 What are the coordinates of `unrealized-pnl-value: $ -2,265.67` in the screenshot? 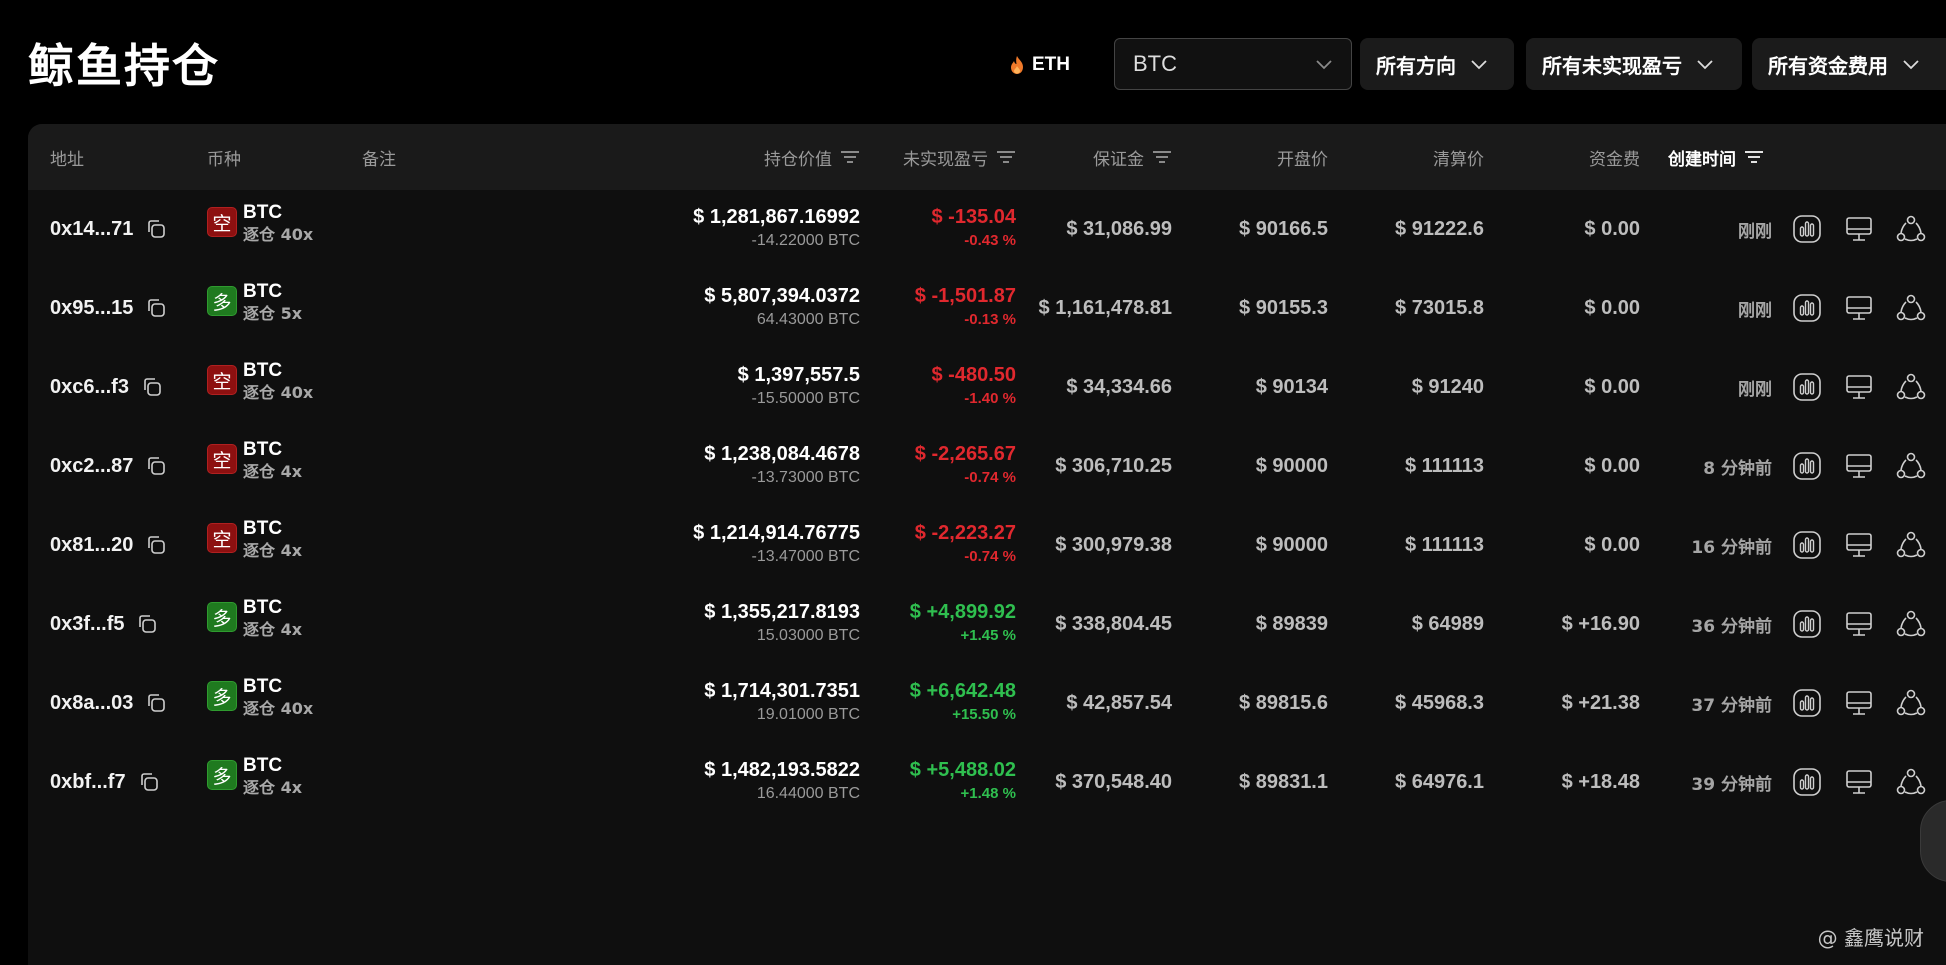 It's located at (965, 454).